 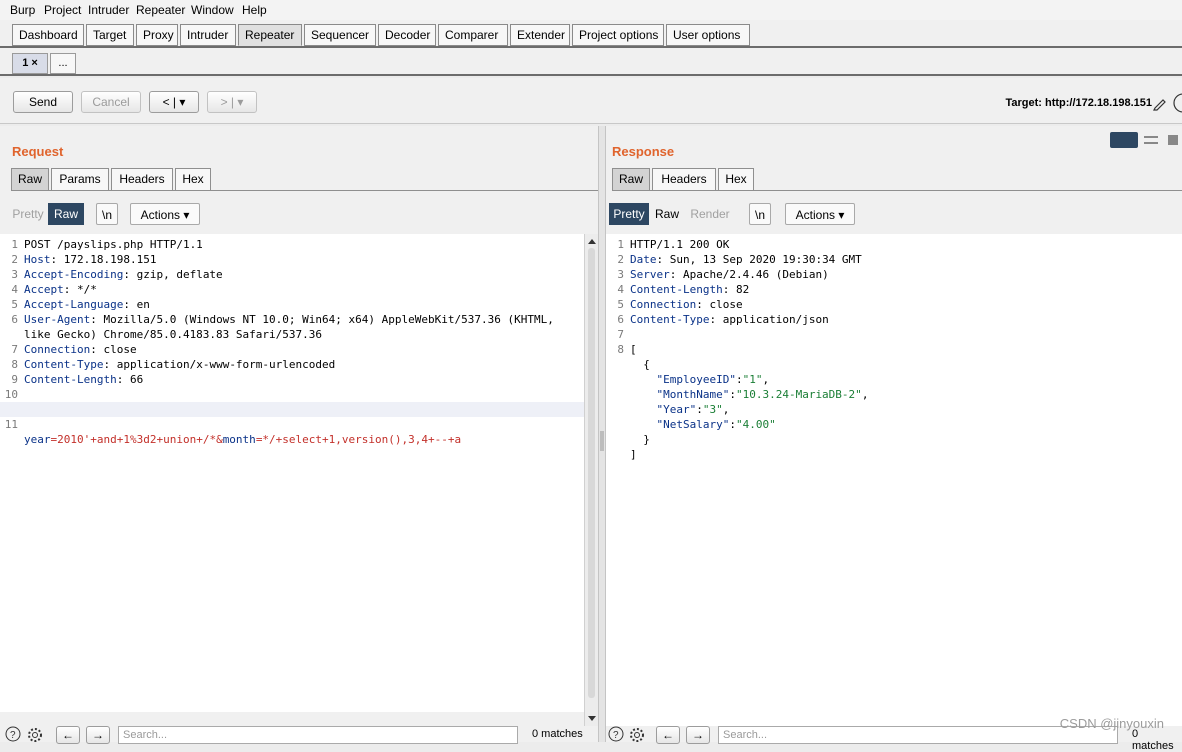 I want to click on request-tab-headers: Headers, so click(x=142, y=179).